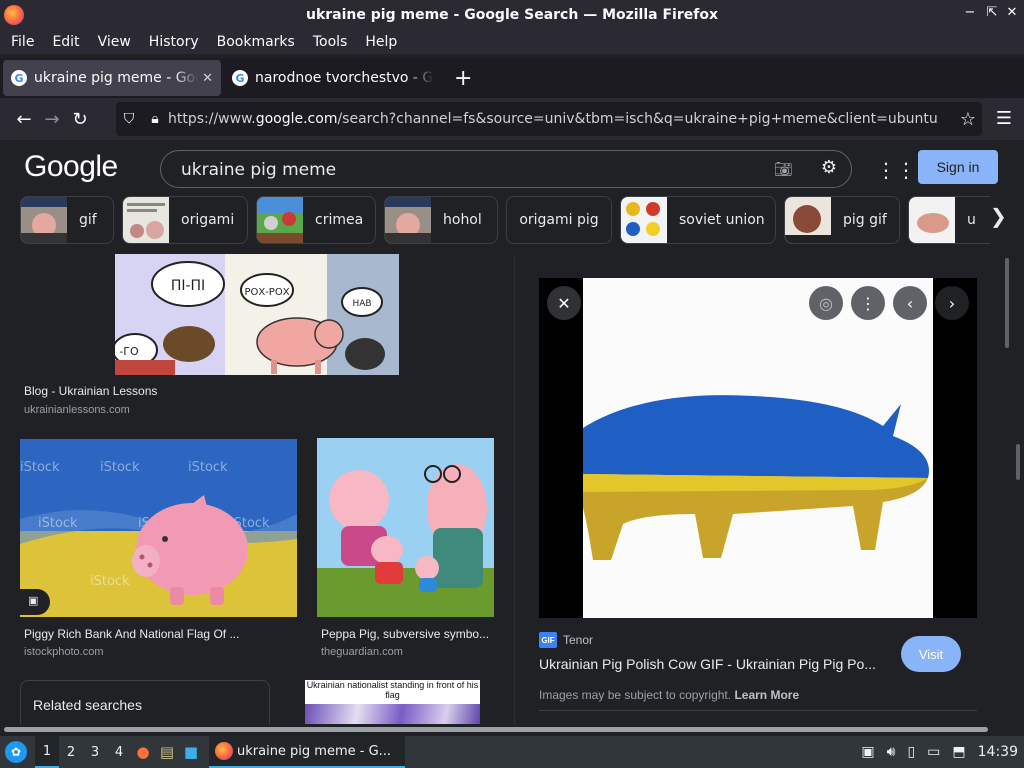 The width and height of the screenshot is (1024, 768). I want to click on result-image-flag, so click(392, 714).